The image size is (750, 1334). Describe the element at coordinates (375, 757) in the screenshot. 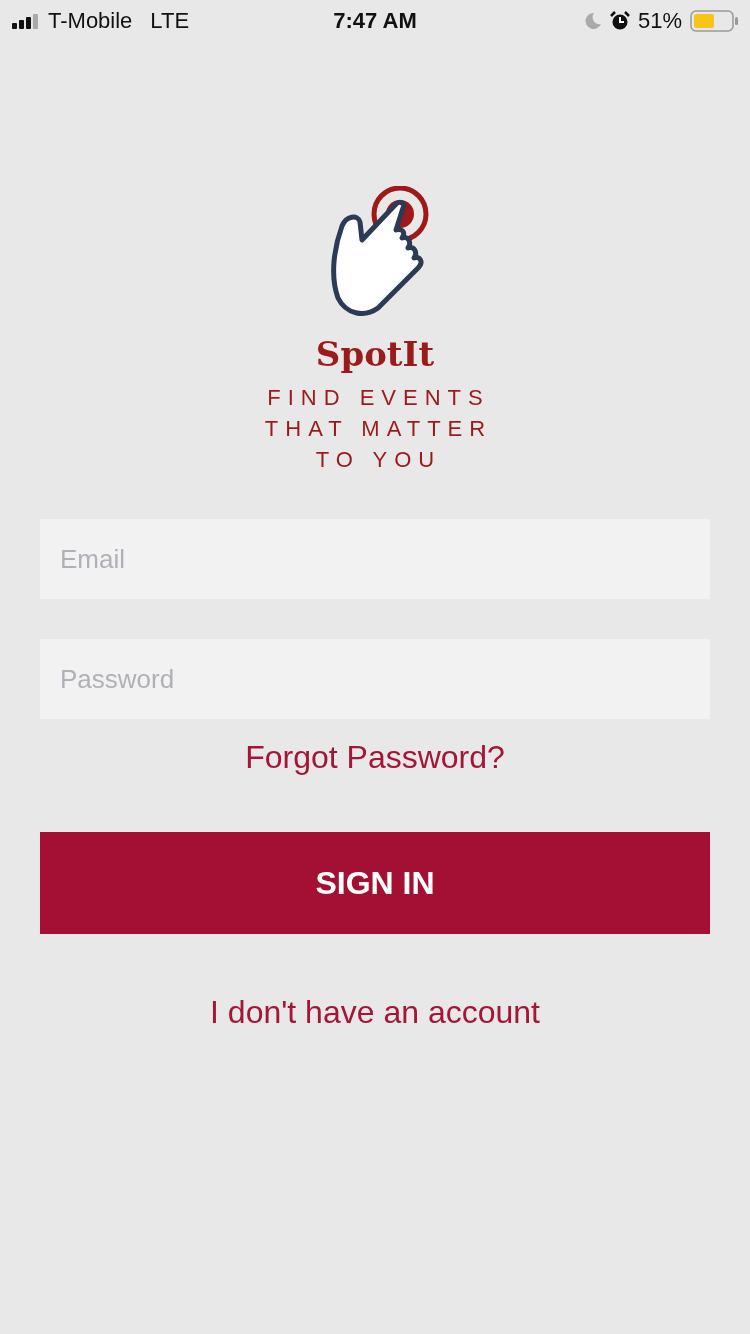

I see `forgot-password-link: Forgot Password?` at that location.